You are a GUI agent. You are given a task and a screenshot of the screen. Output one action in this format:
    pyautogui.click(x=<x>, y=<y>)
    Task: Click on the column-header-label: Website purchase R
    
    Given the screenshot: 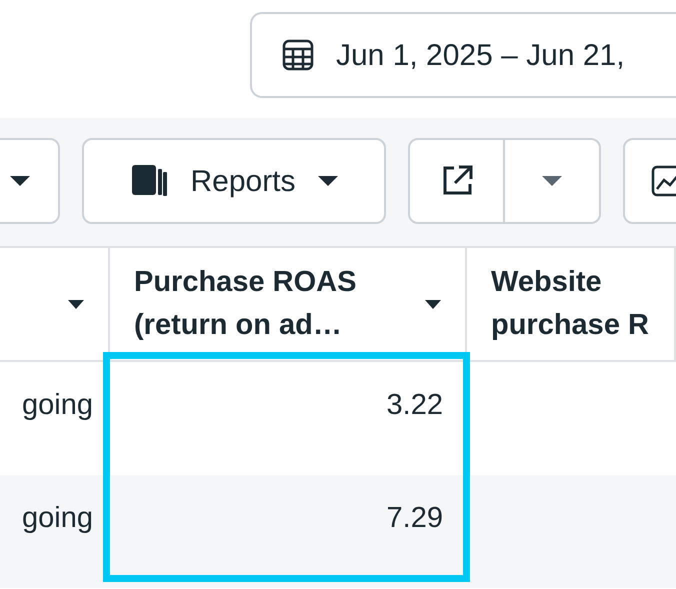 What is the action you would take?
    pyautogui.click(x=570, y=303)
    